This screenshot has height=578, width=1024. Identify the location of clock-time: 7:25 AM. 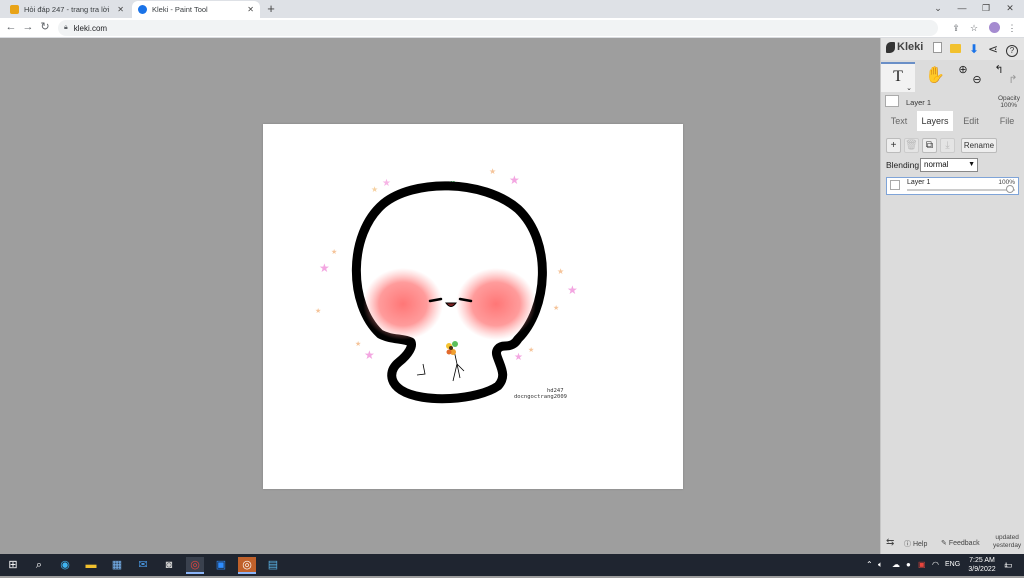
(982, 560).